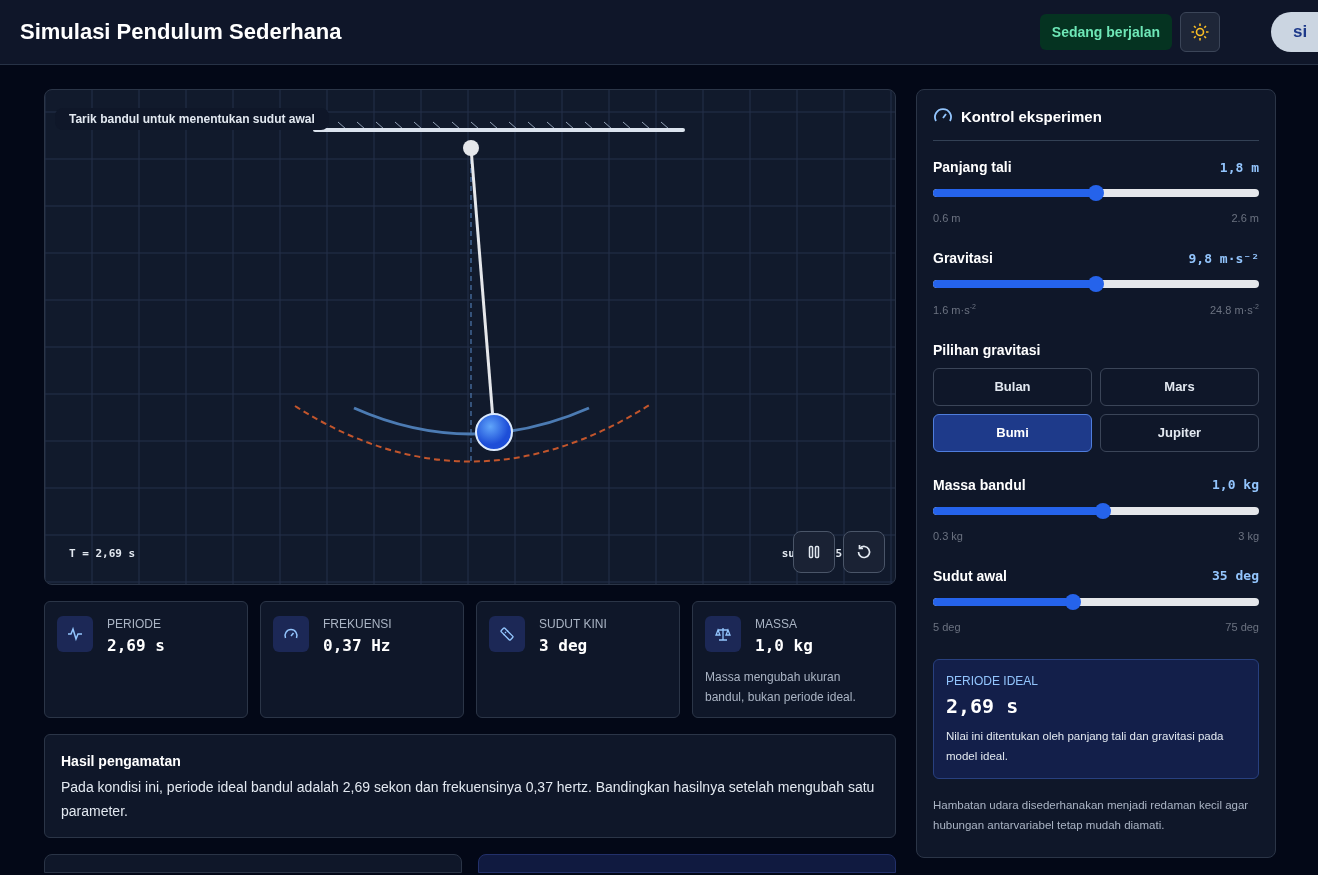 This screenshot has width=1318, height=875. Describe the element at coordinates (1179, 432) in the screenshot. I see `gravity-preset-button: Jupiter` at that location.